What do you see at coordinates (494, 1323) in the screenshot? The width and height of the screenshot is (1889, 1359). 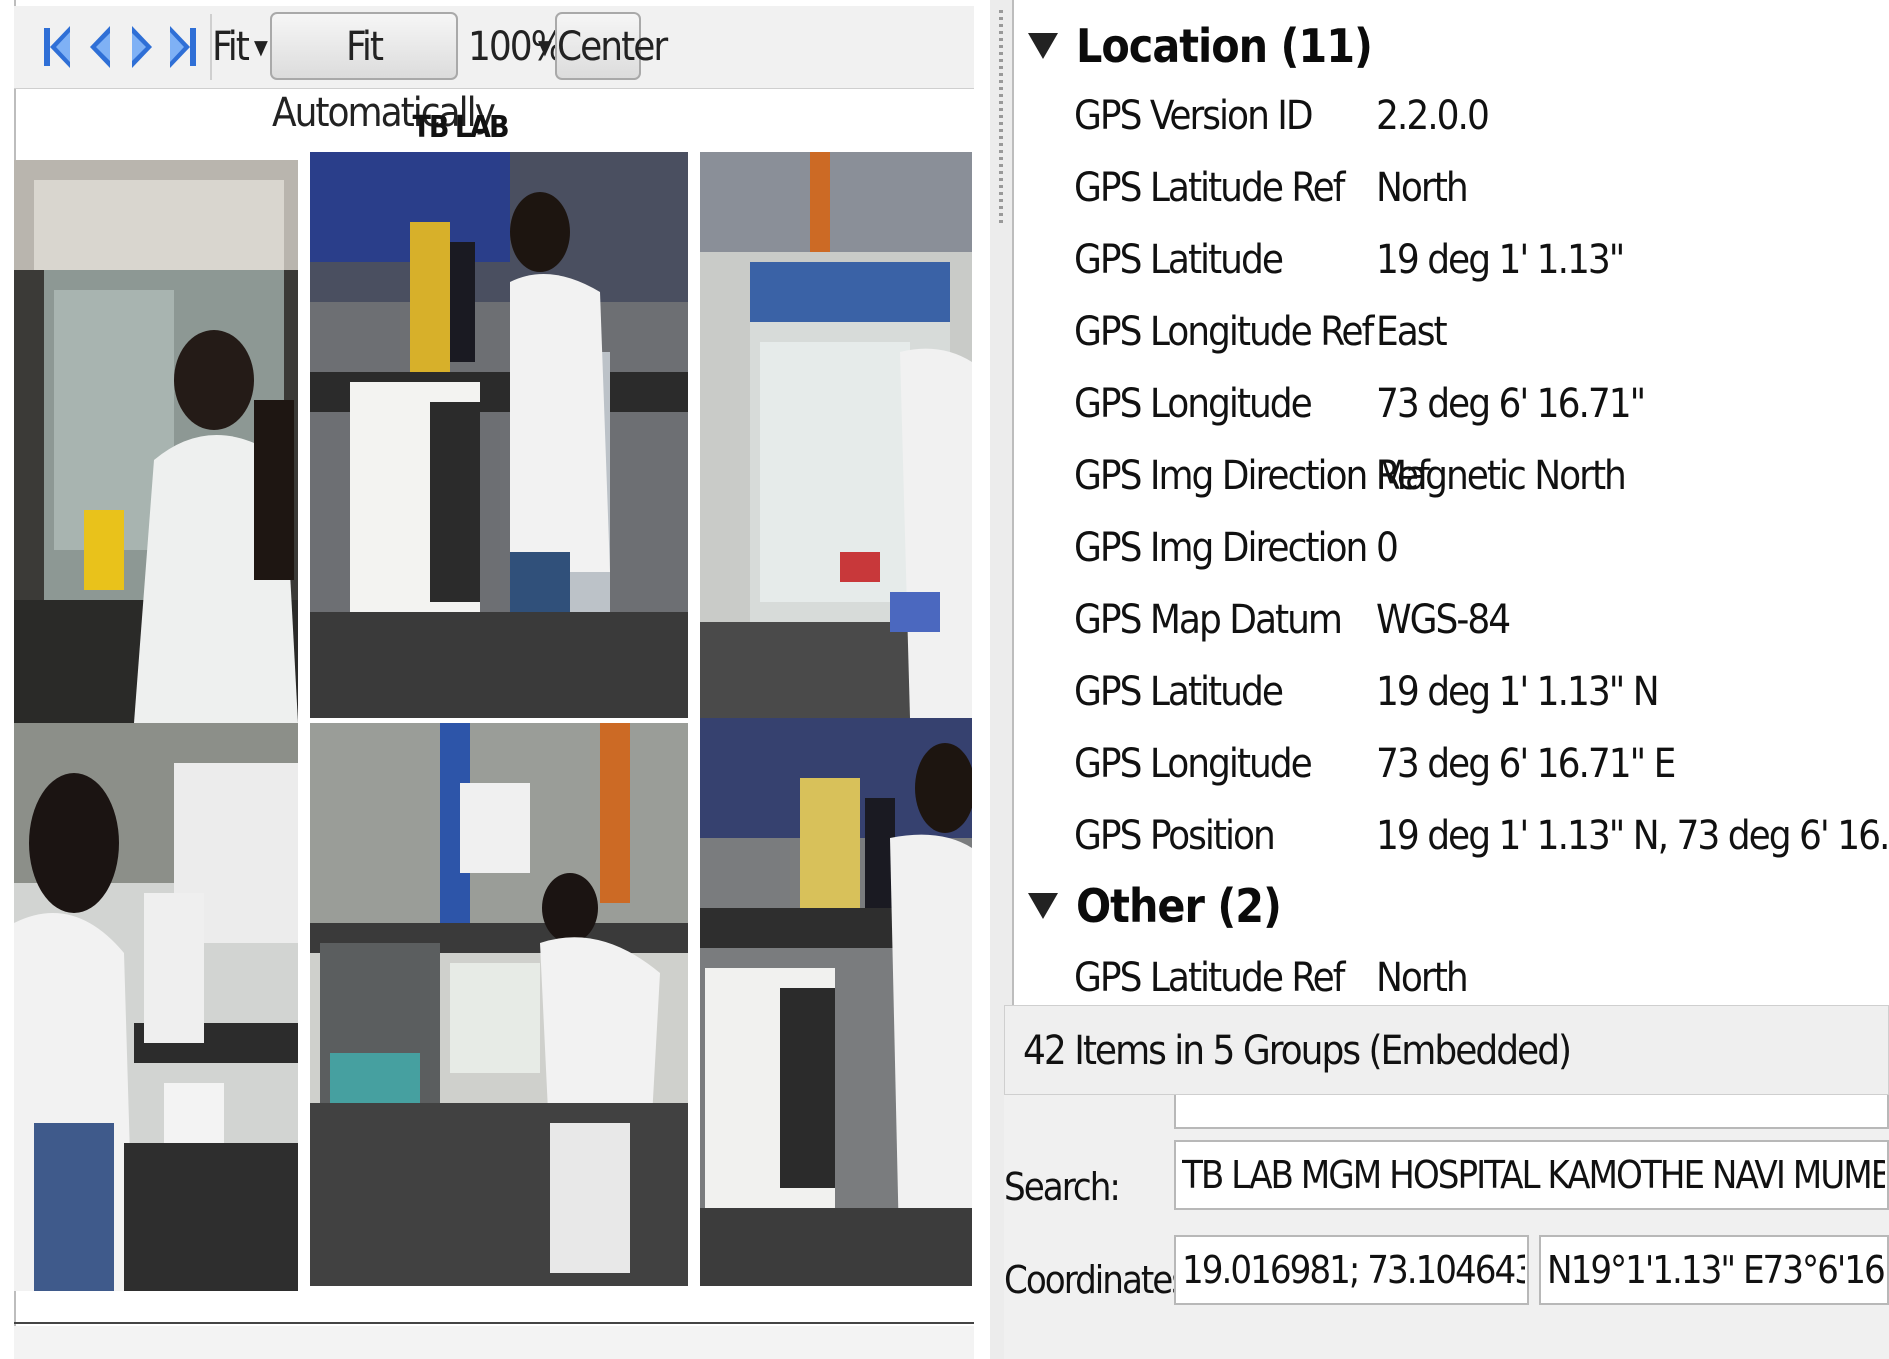 I see `viewer-bottom-border` at bounding box center [494, 1323].